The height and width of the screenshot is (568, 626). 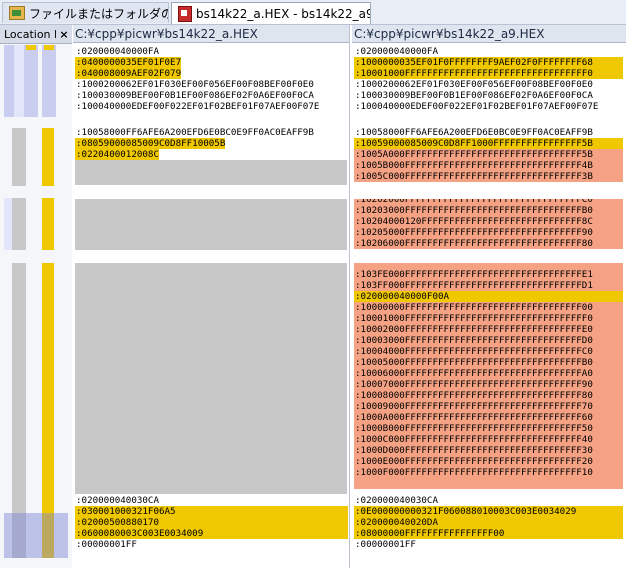 I want to click on location-pane: Location P ×, so click(x=36, y=296).